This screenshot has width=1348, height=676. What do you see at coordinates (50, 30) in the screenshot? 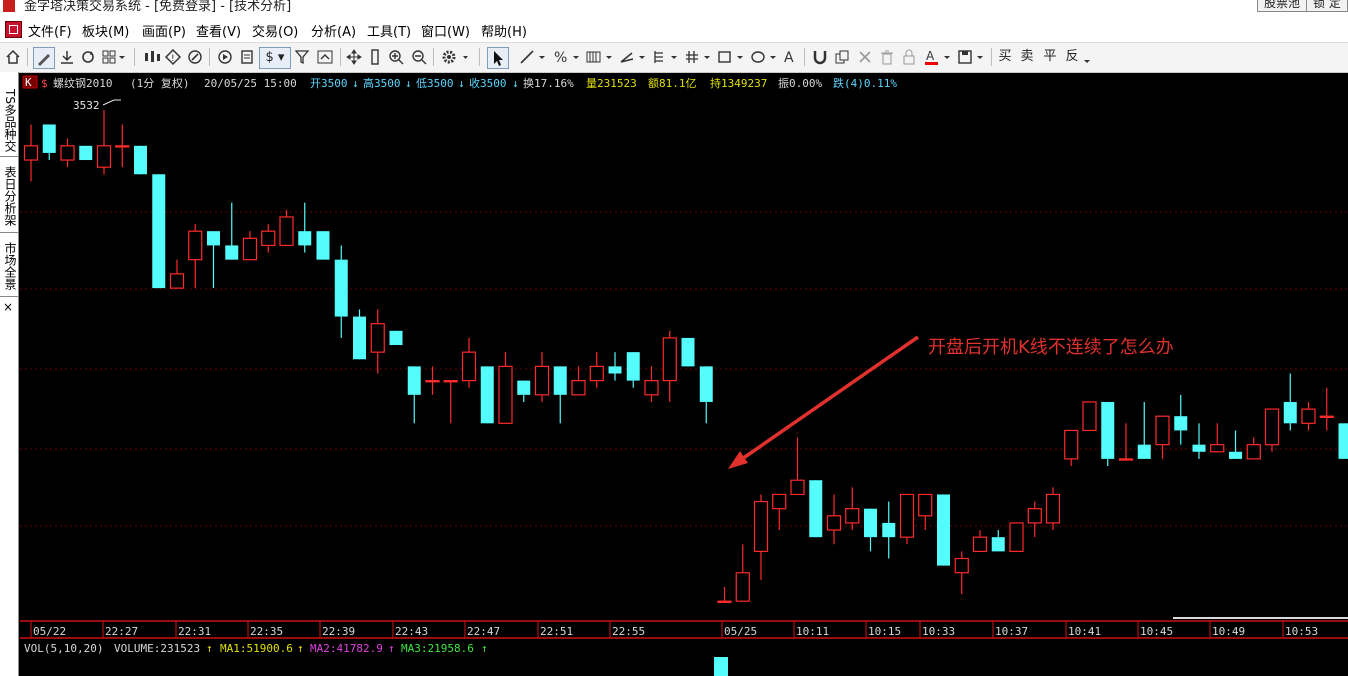
I see `menu-file: 文件(F)` at bounding box center [50, 30].